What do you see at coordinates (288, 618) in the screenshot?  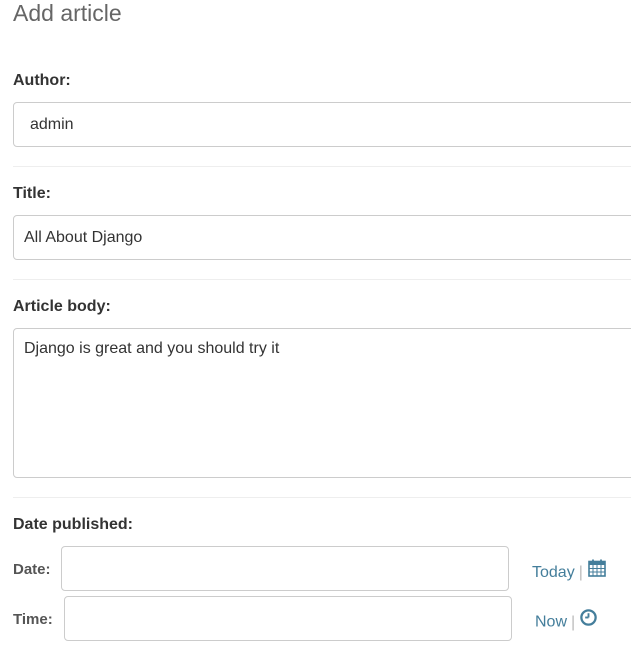 I see `time-input` at bounding box center [288, 618].